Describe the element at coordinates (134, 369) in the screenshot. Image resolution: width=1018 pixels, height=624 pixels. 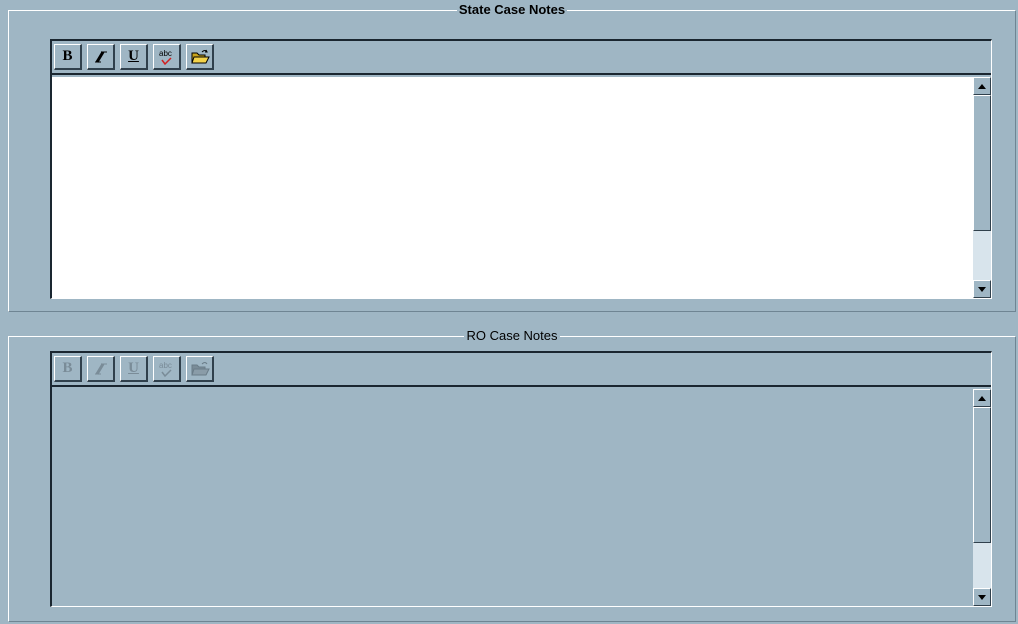
I see `underline-button-disabled: U` at that location.